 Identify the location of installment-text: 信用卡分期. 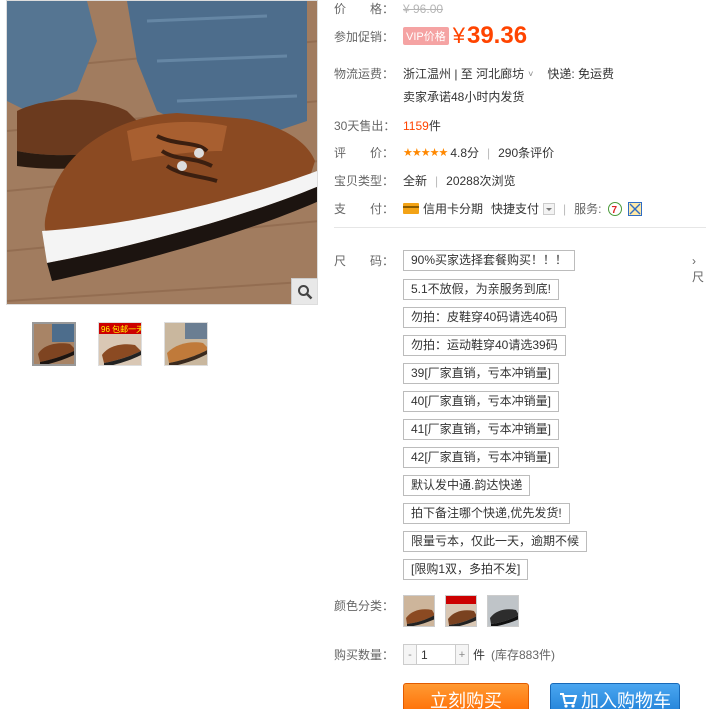
(453, 209).